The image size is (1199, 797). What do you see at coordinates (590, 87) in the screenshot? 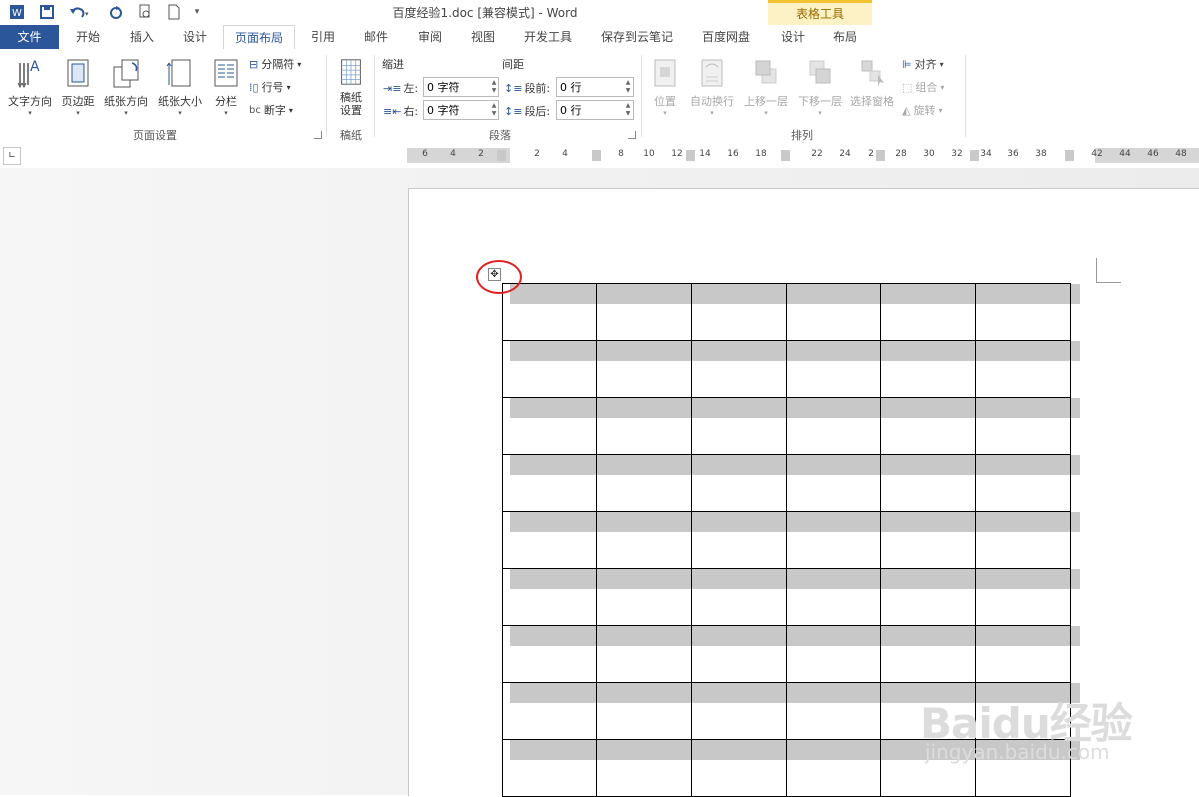
I see `spacing-before-input` at bounding box center [590, 87].